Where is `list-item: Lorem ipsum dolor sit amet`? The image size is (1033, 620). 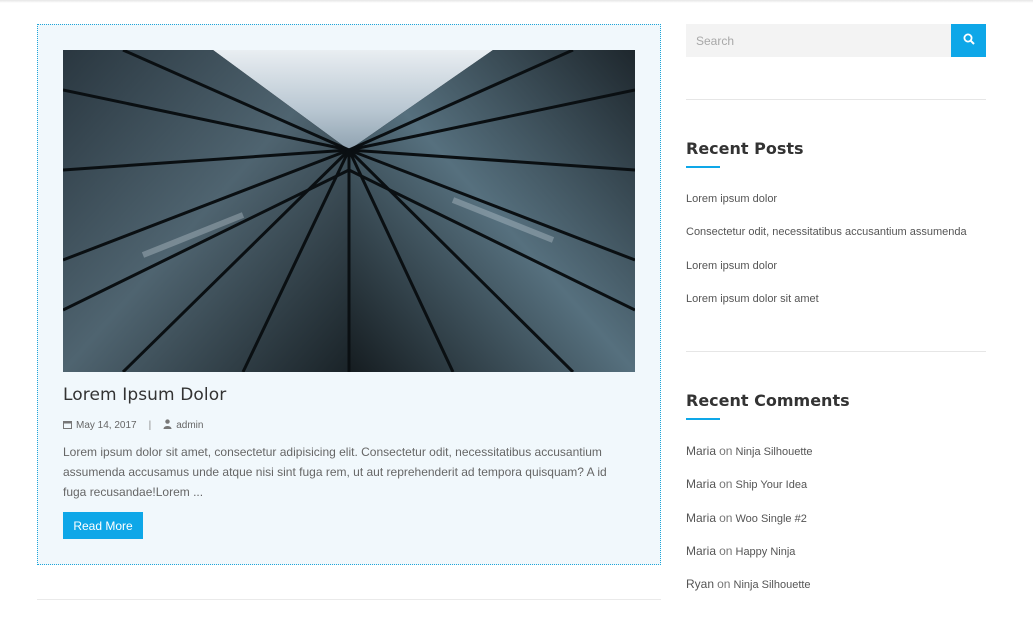
list-item: Lorem ipsum dolor sit amet is located at coordinates (826, 308).